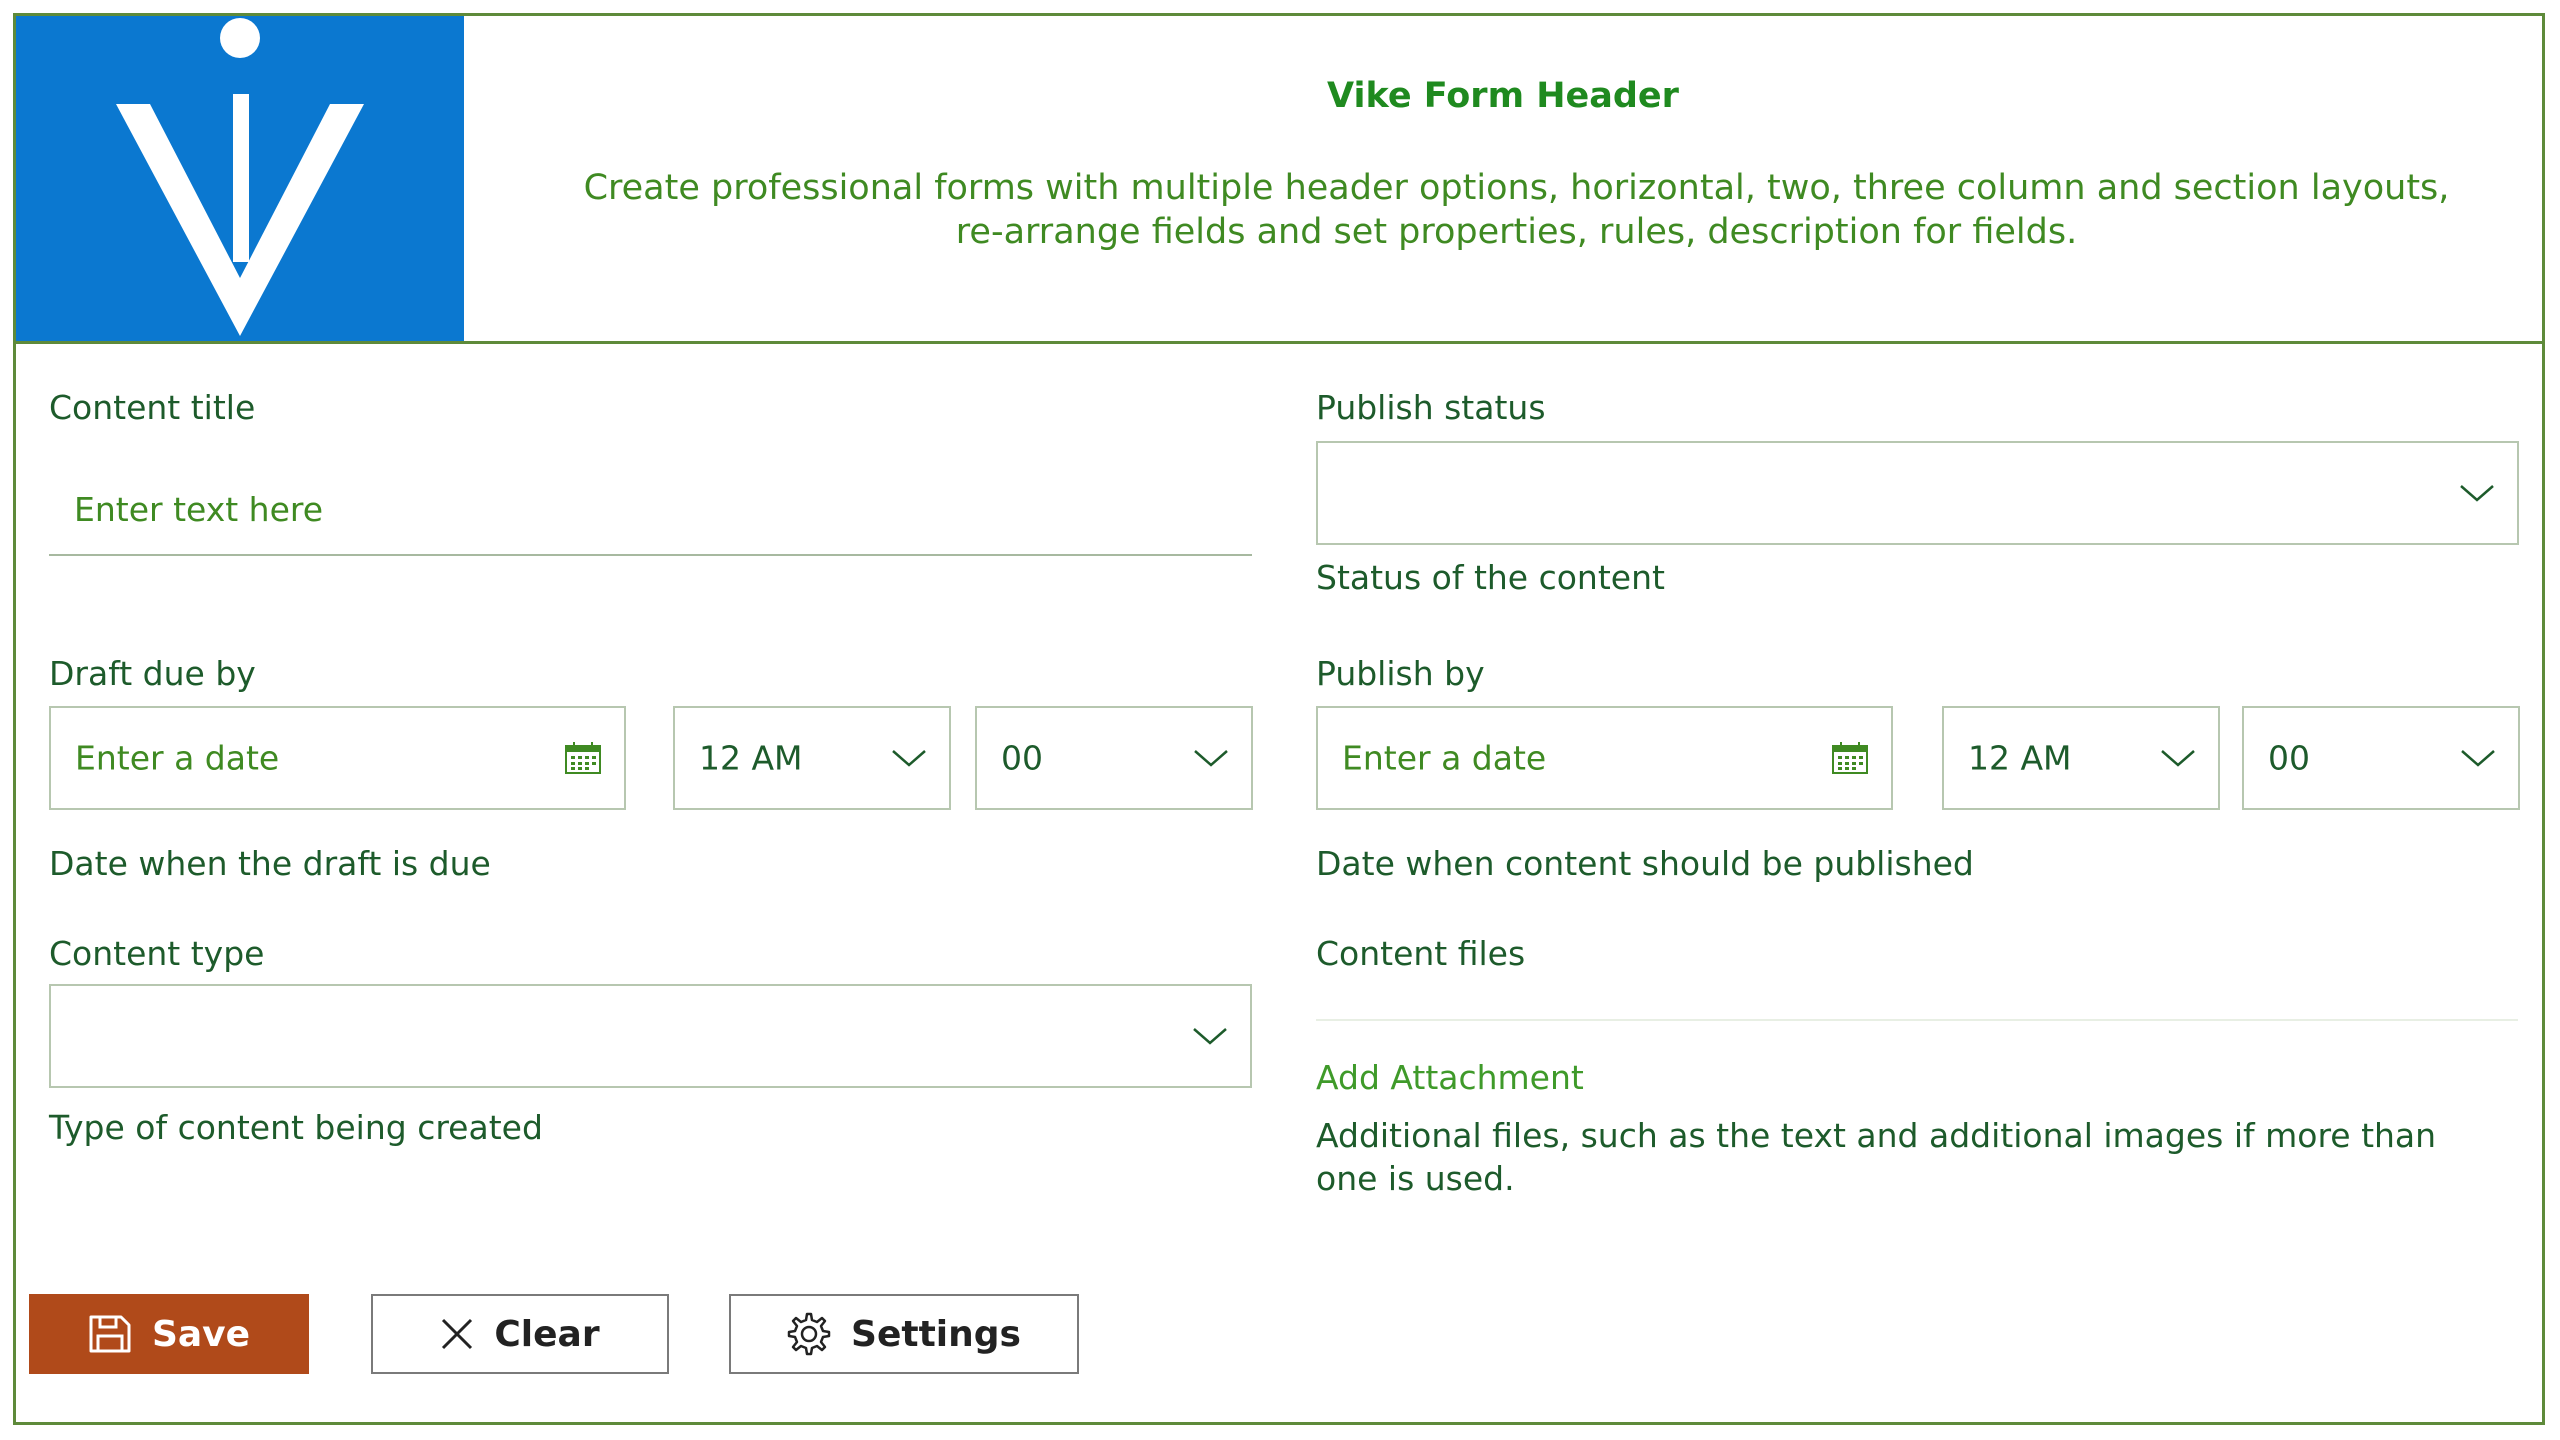  What do you see at coordinates (337, 758) in the screenshot?
I see `draft-due-date-picker: Enter a date` at bounding box center [337, 758].